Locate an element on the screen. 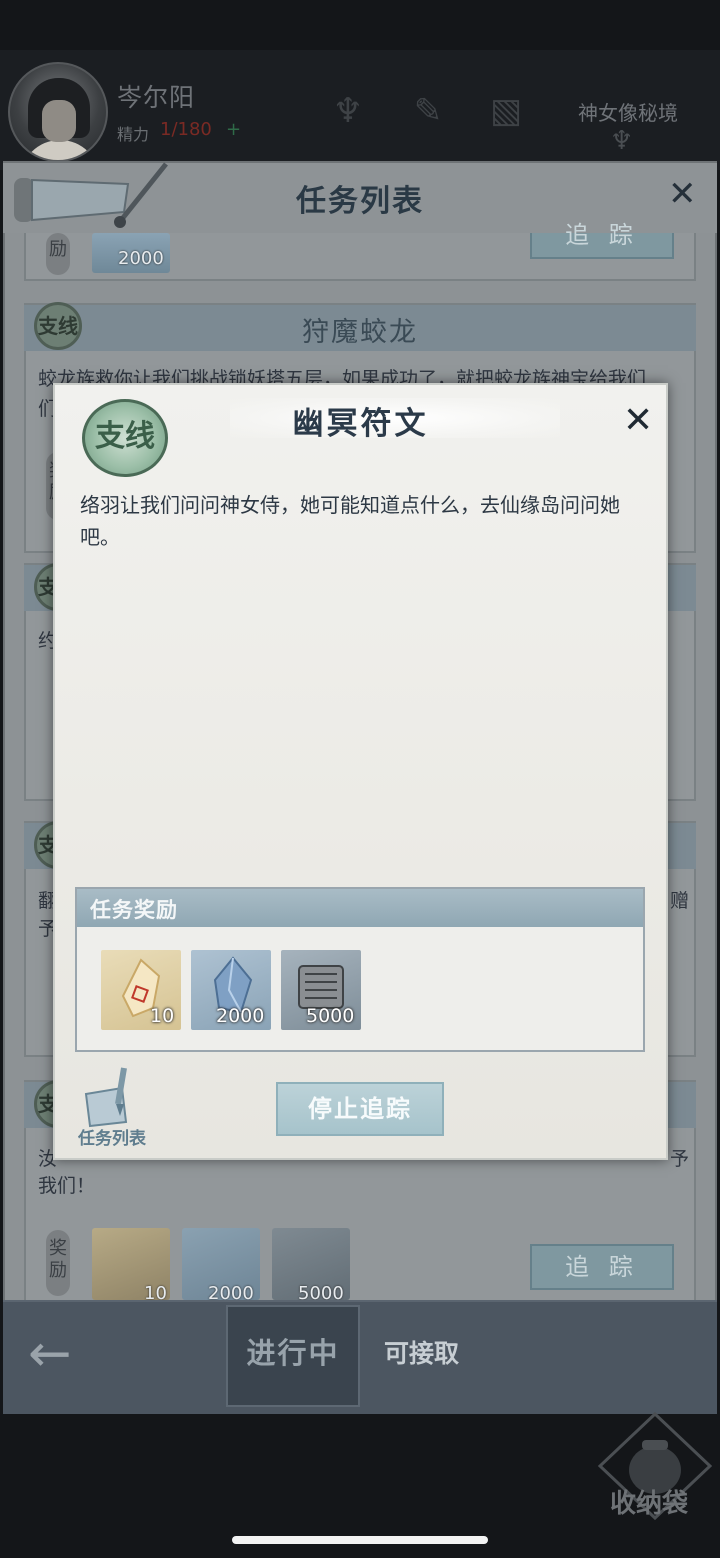  back-arrow-icon: ← is located at coordinates (50, 1354).